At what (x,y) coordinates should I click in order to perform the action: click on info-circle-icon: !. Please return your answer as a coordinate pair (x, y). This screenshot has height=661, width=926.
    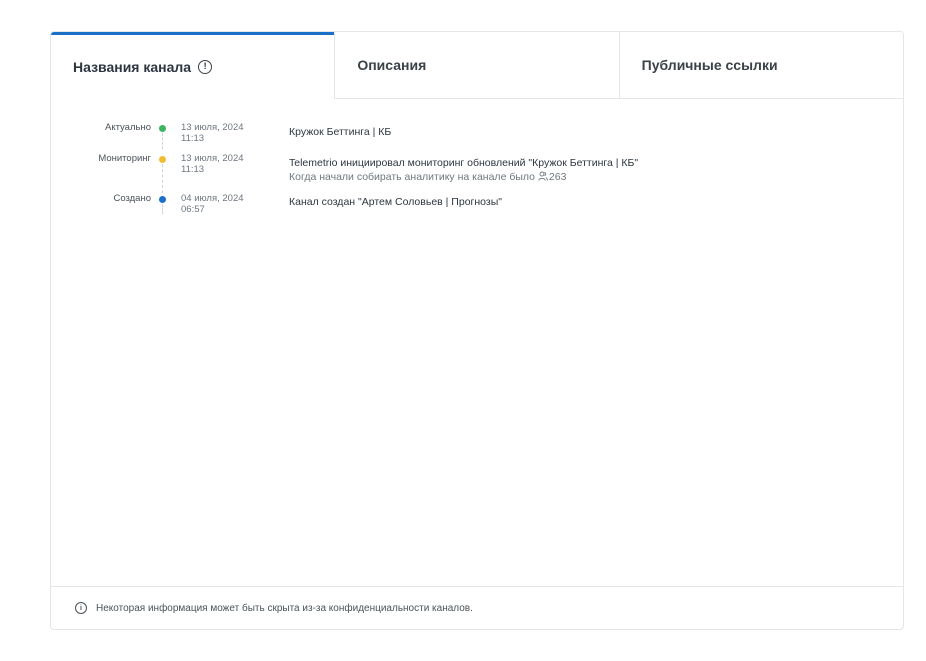
    Looking at the image, I should click on (205, 66).